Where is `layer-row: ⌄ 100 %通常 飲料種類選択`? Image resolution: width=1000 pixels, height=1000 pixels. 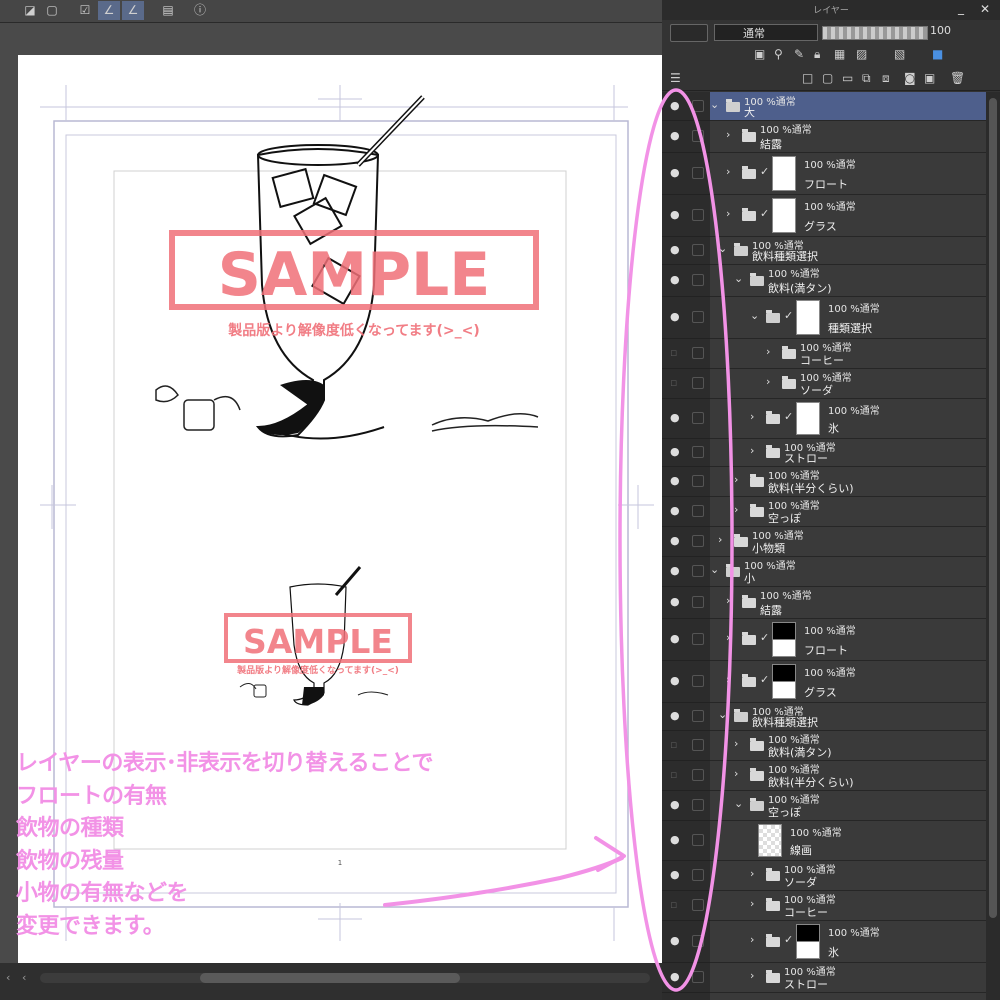 layer-row: ⌄ 100 %通常 飲料種類選択 is located at coordinates (848, 250).